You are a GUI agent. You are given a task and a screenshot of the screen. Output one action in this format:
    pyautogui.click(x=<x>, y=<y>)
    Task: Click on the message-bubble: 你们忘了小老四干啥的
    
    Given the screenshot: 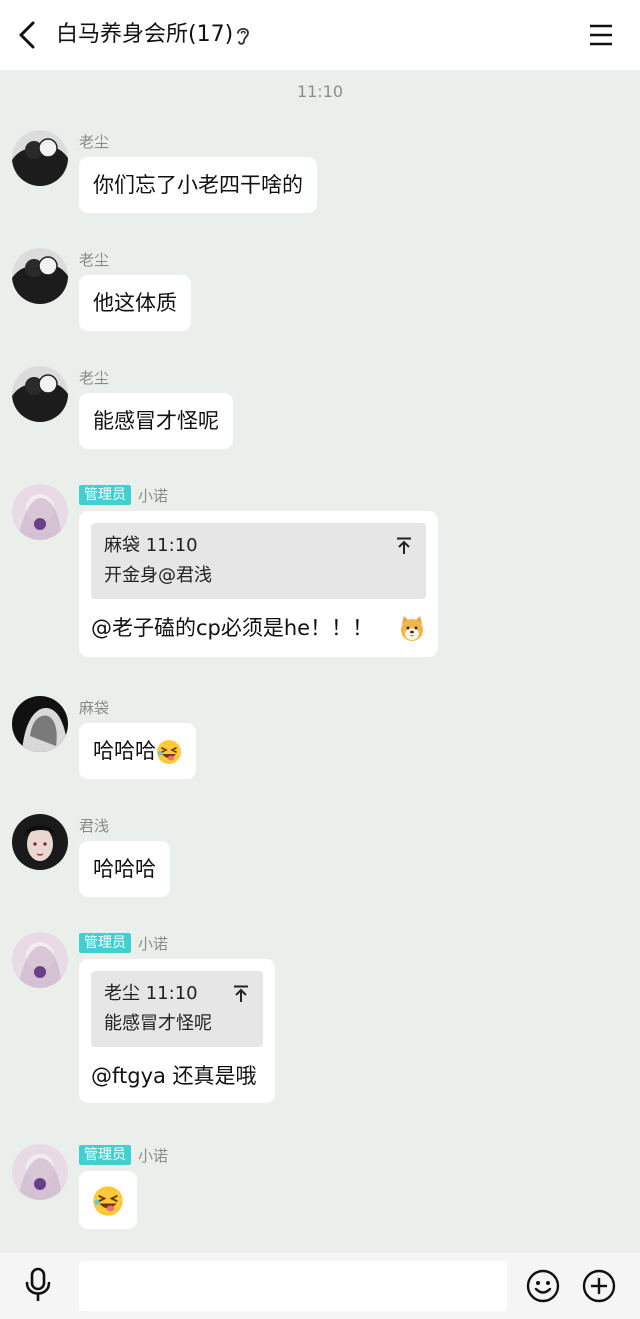 What is the action you would take?
    pyautogui.click(x=198, y=185)
    